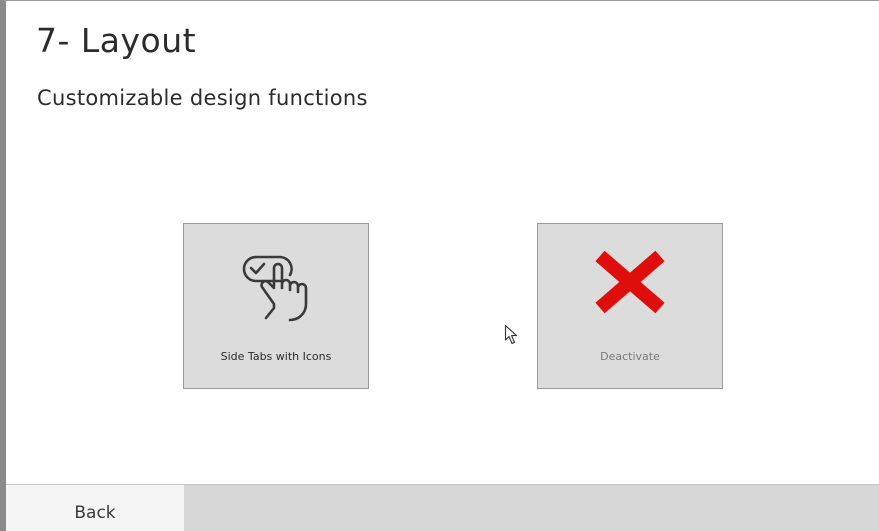 The image size is (879, 531). Describe the element at coordinates (511, 334) in the screenshot. I see `mouse-cursor-icon` at that location.